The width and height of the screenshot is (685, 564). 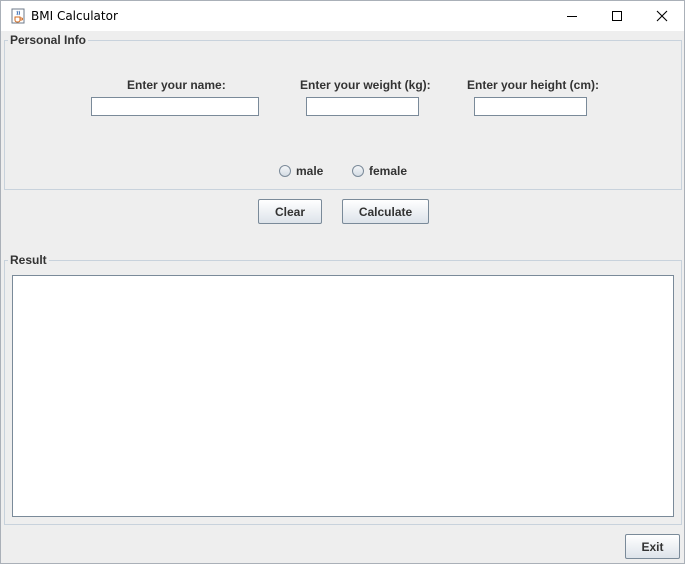 I want to click on female-radio: female, so click(x=379, y=171).